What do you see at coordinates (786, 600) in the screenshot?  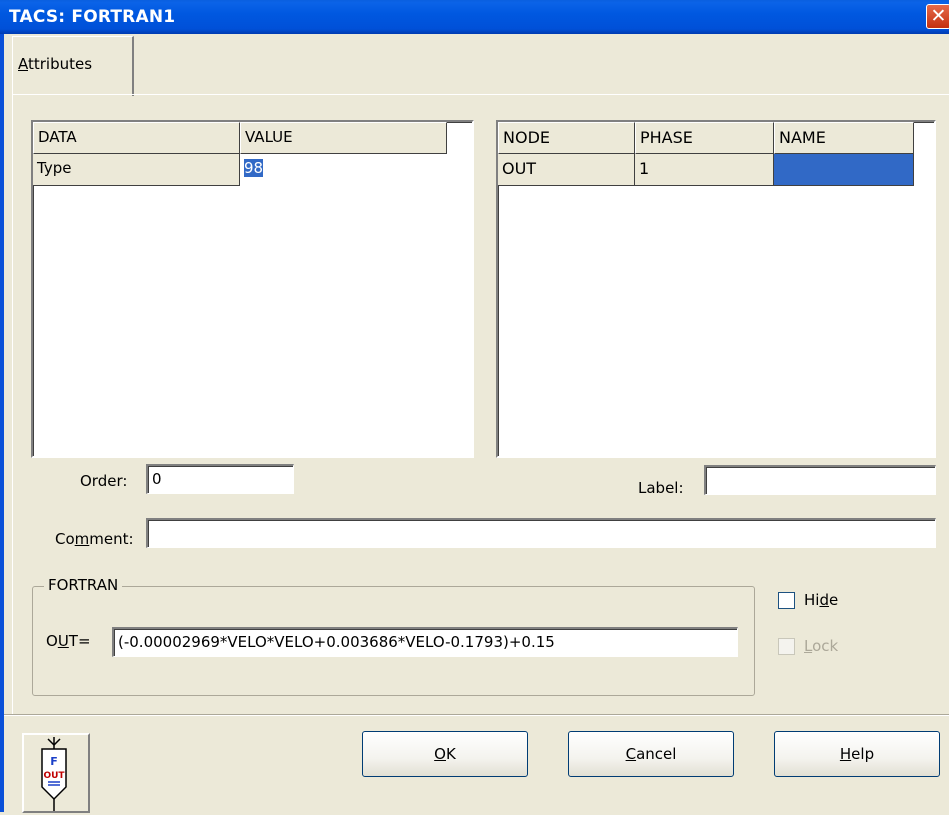 I see `hide-checkbox` at bounding box center [786, 600].